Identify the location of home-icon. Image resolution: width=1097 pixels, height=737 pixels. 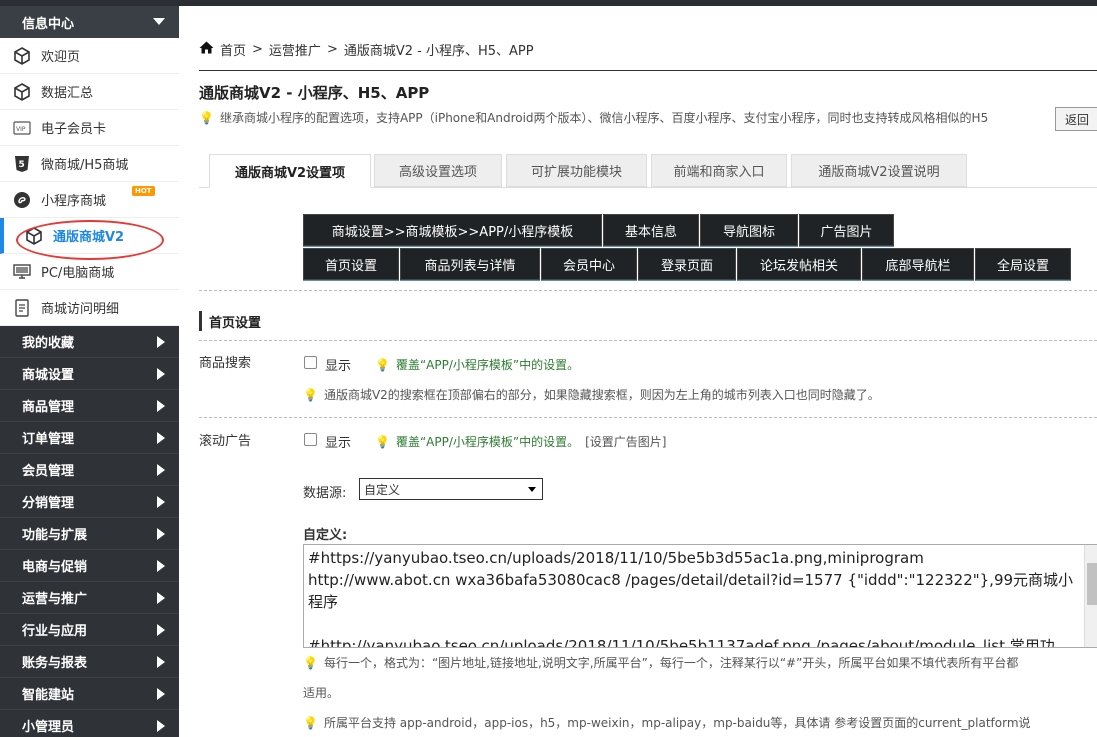
(206, 49).